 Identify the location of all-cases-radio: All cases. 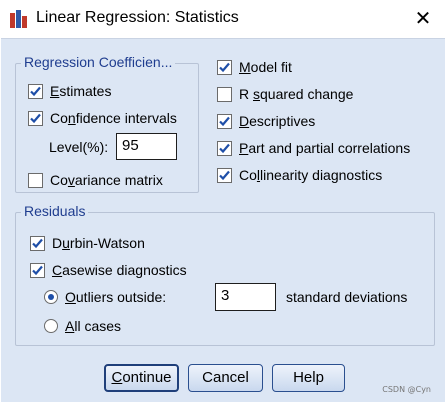
(82, 326).